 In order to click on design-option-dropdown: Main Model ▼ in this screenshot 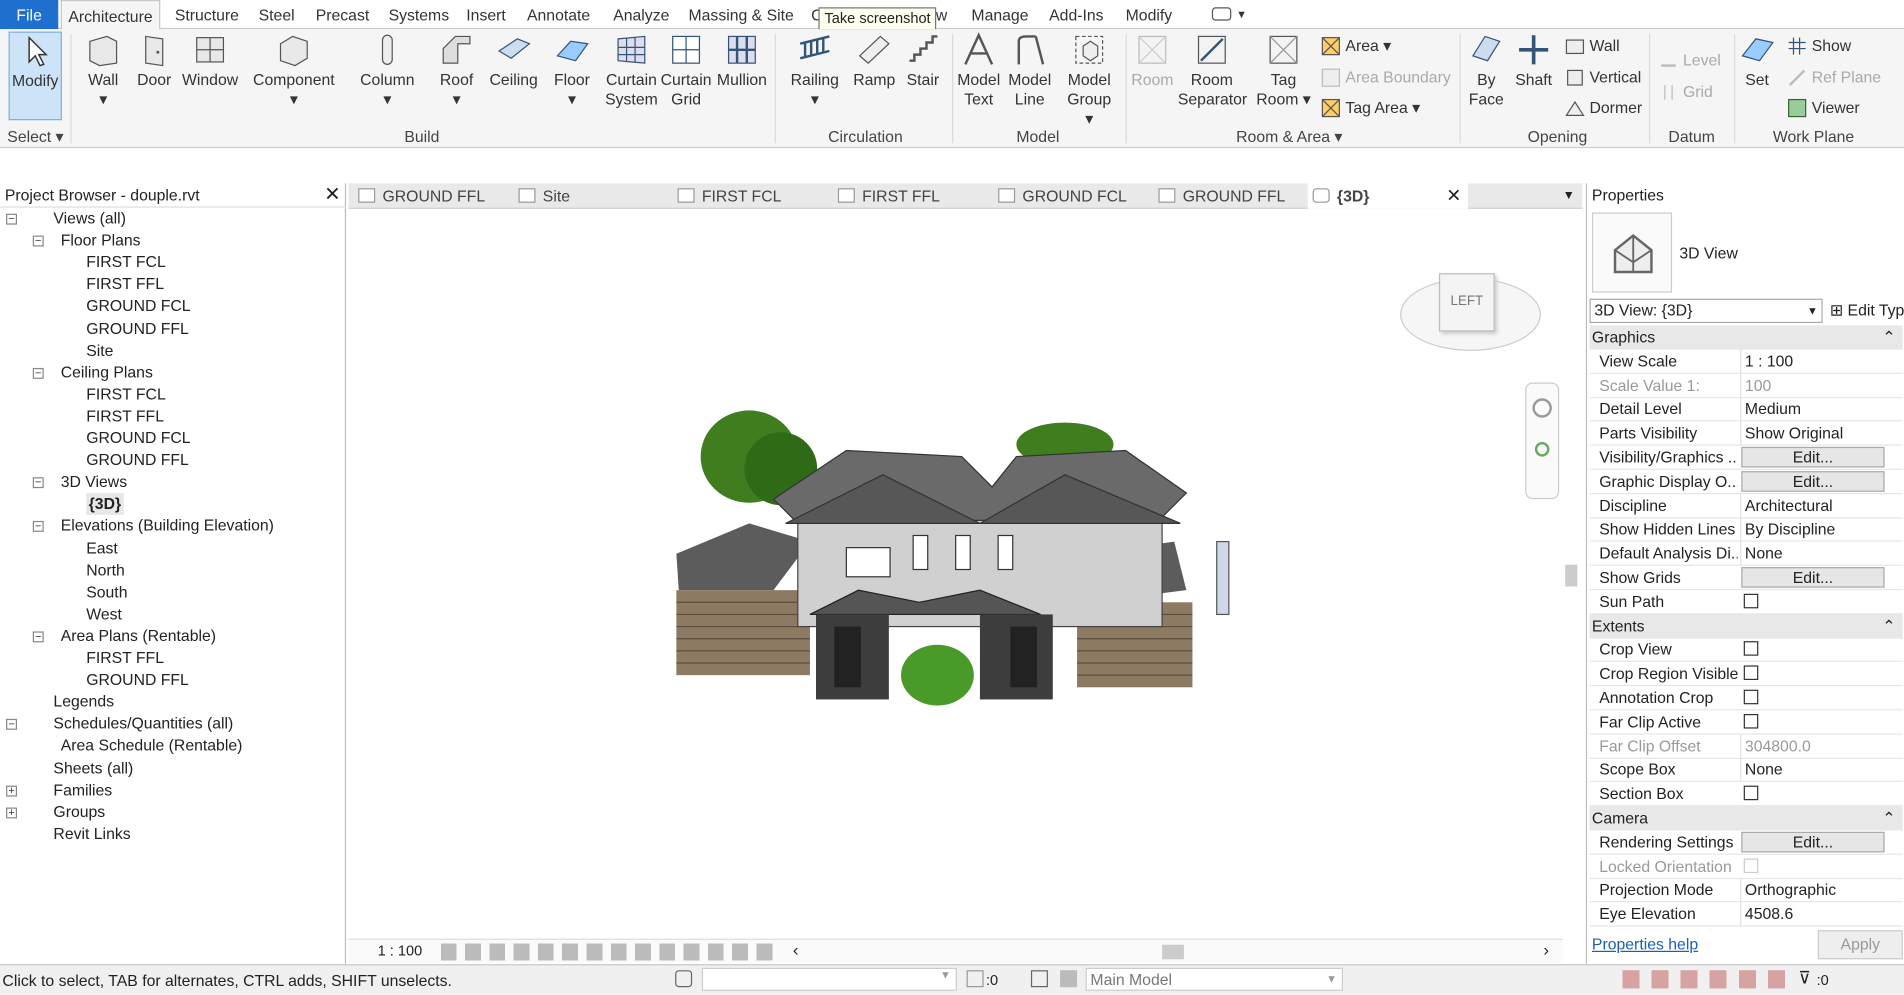, I will do `click(1214, 979)`.